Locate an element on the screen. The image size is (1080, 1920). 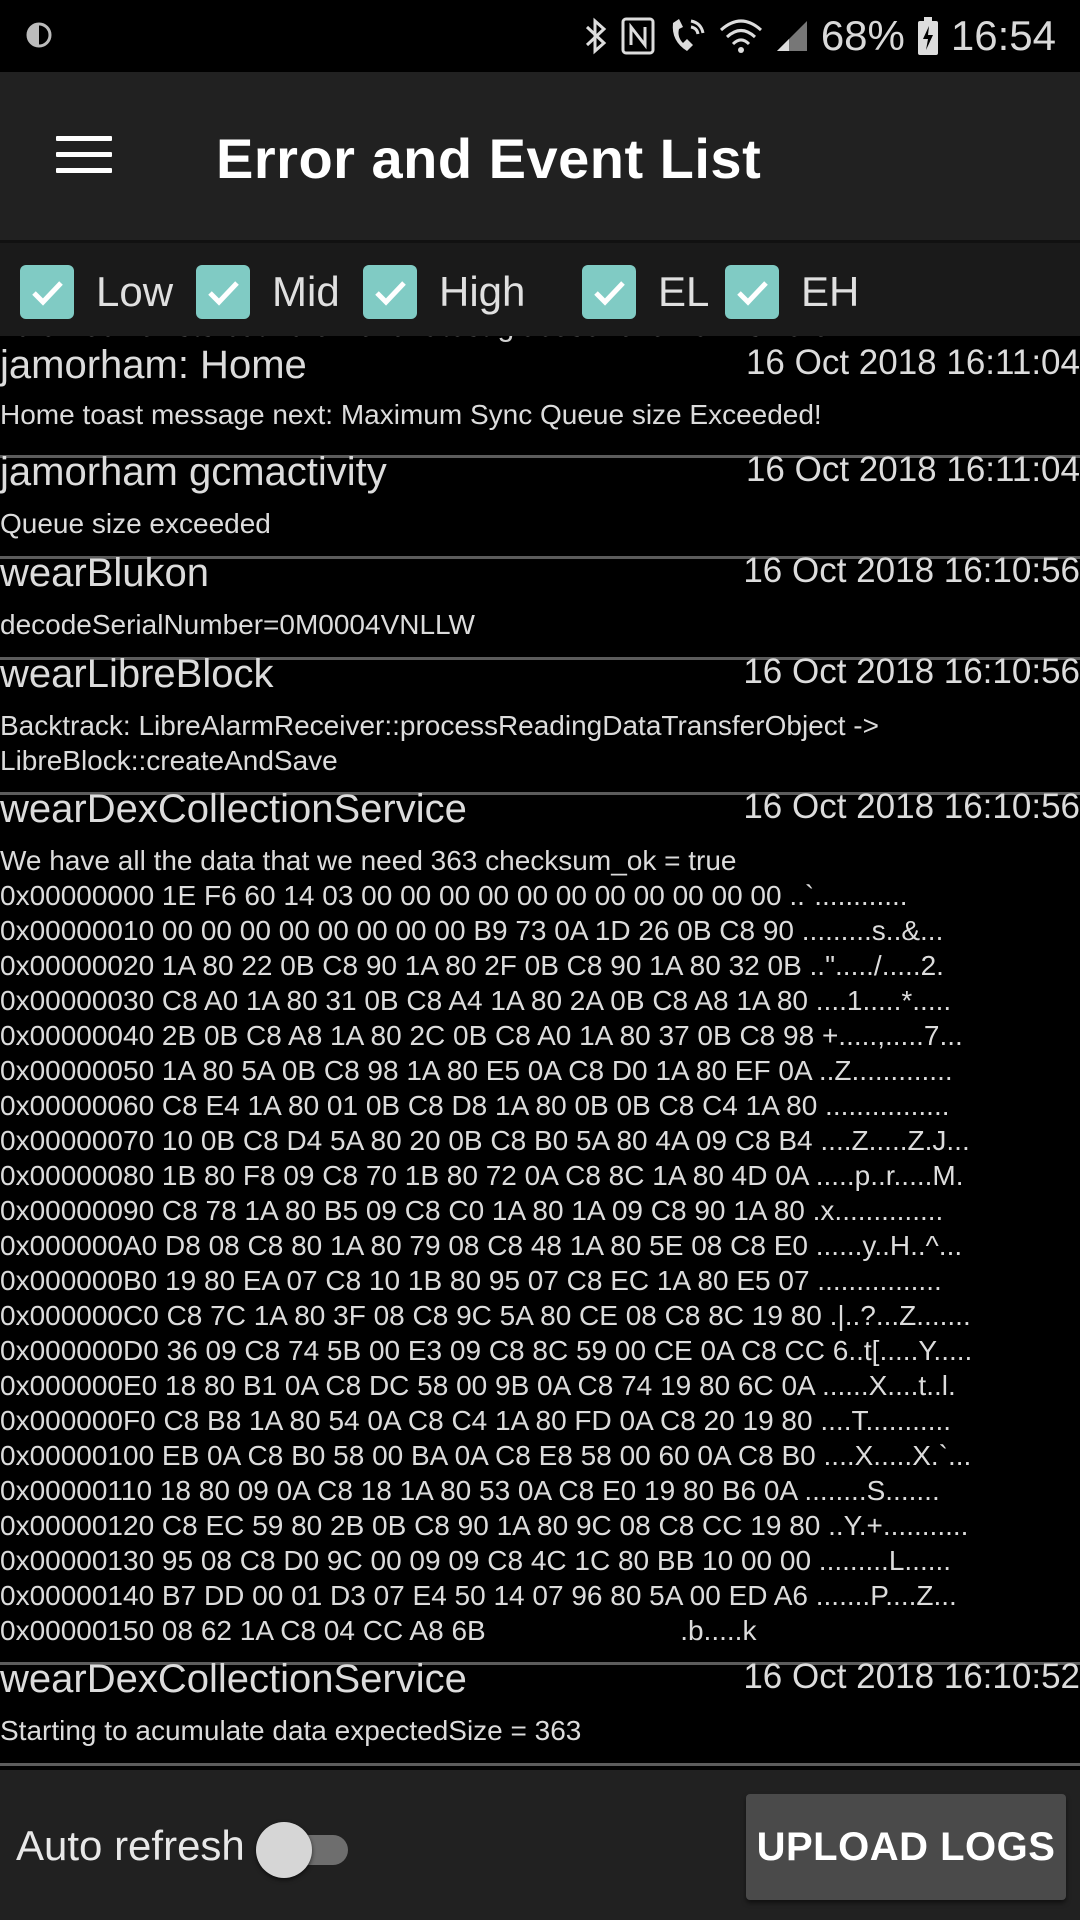
log-entry-source: jamorham: Home is located at coordinates (153, 365).